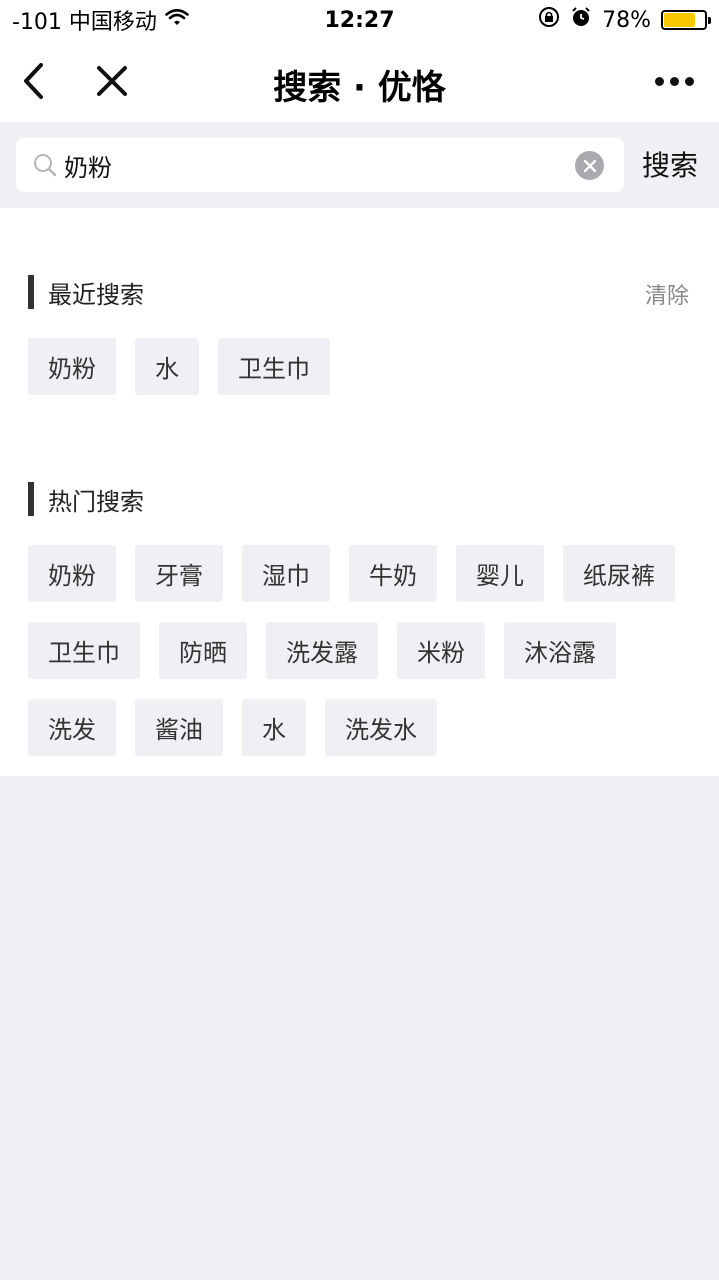 This screenshot has width=719, height=1280. What do you see at coordinates (167, 366) in the screenshot?
I see `recent-tag: 水` at bounding box center [167, 366].